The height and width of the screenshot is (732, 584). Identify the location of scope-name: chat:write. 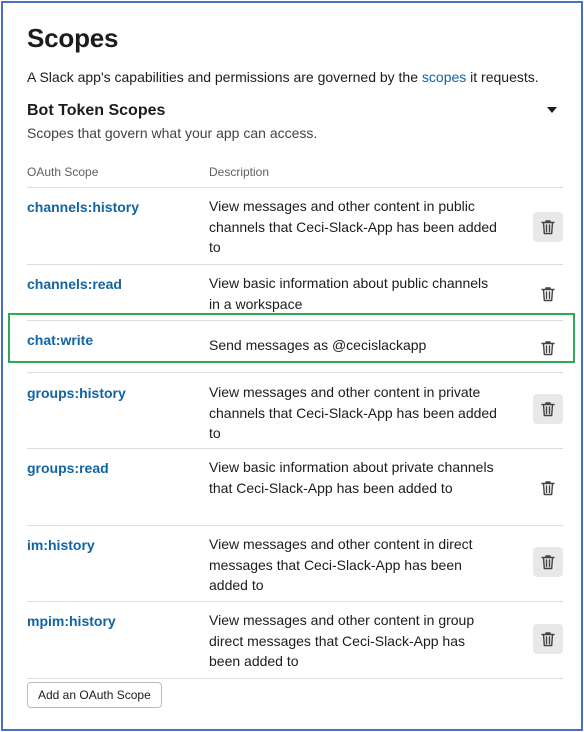
(60, 340).